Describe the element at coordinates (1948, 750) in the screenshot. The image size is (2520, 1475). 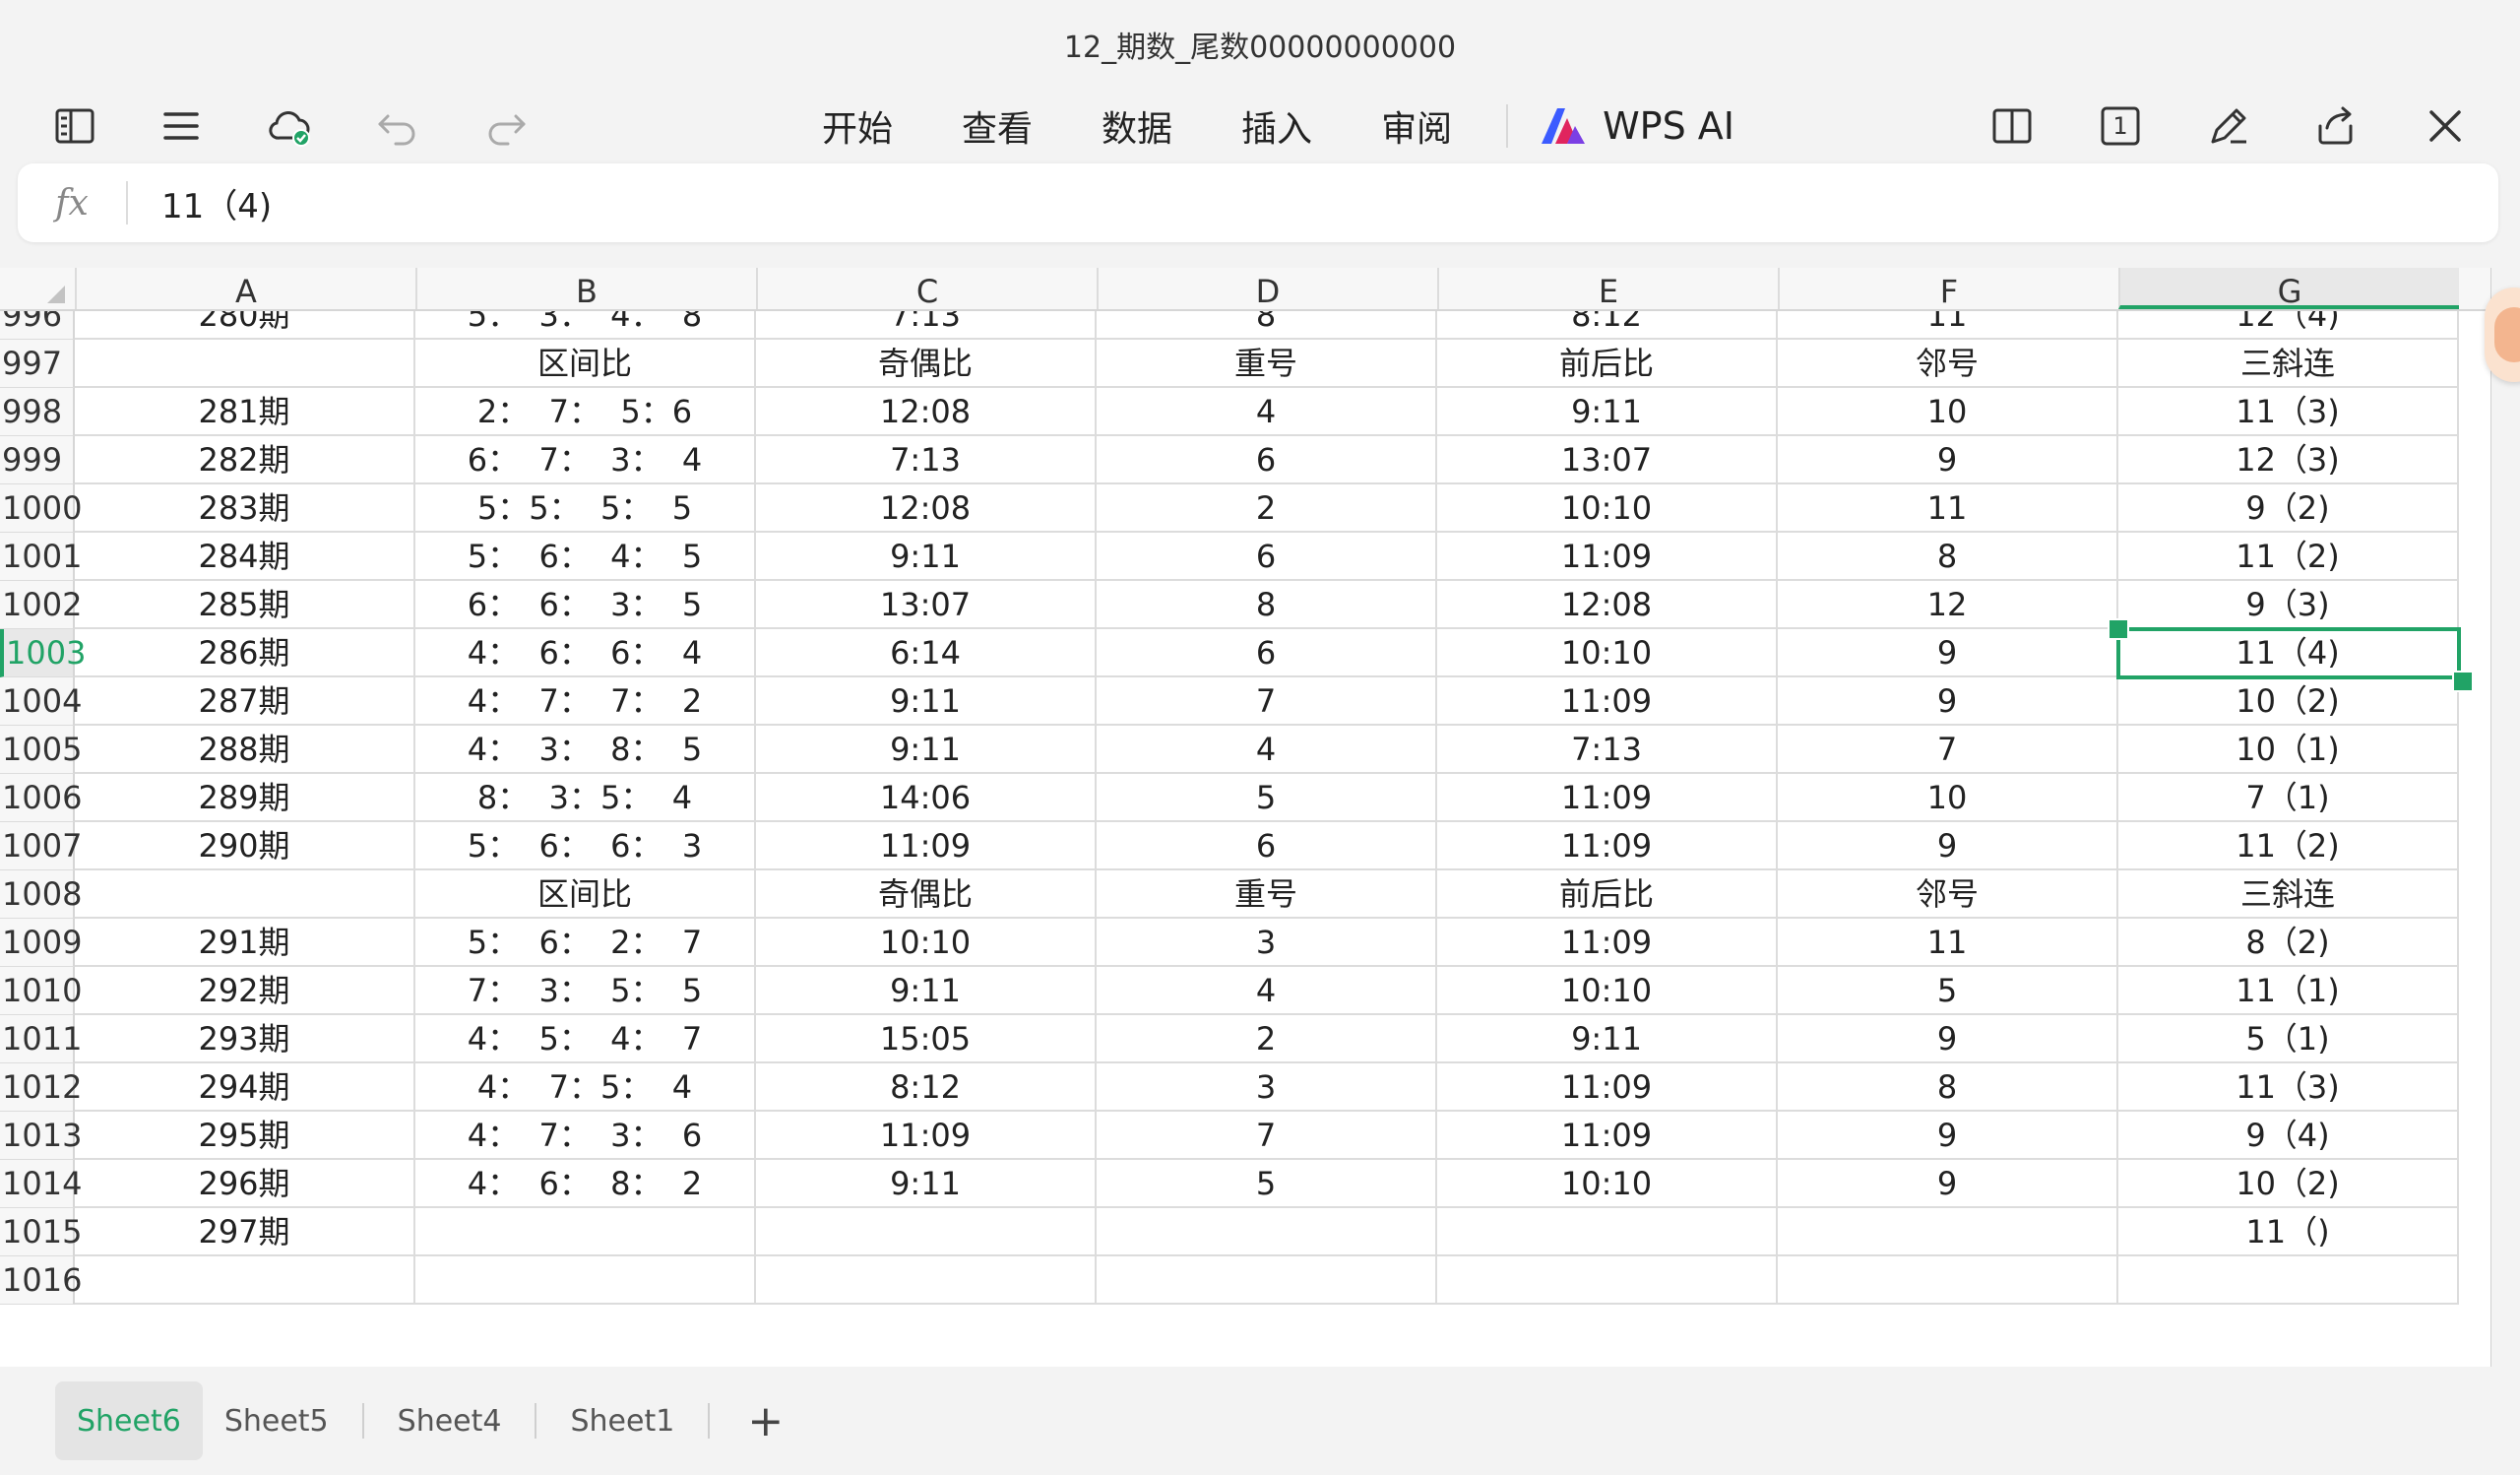
I see `cell-f1005: 7` at that location.